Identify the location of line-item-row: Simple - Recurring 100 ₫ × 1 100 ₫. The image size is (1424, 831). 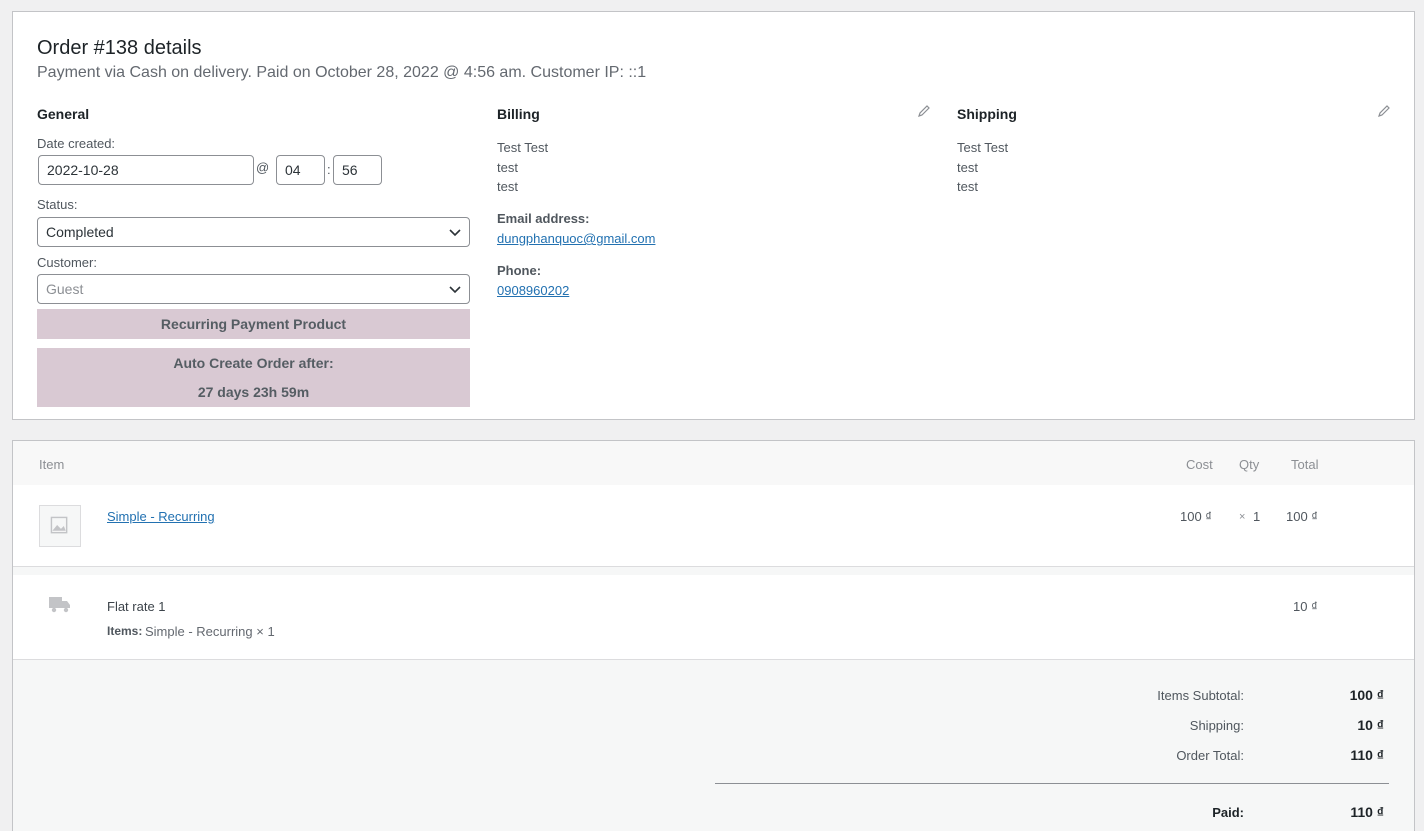
(713, 526).